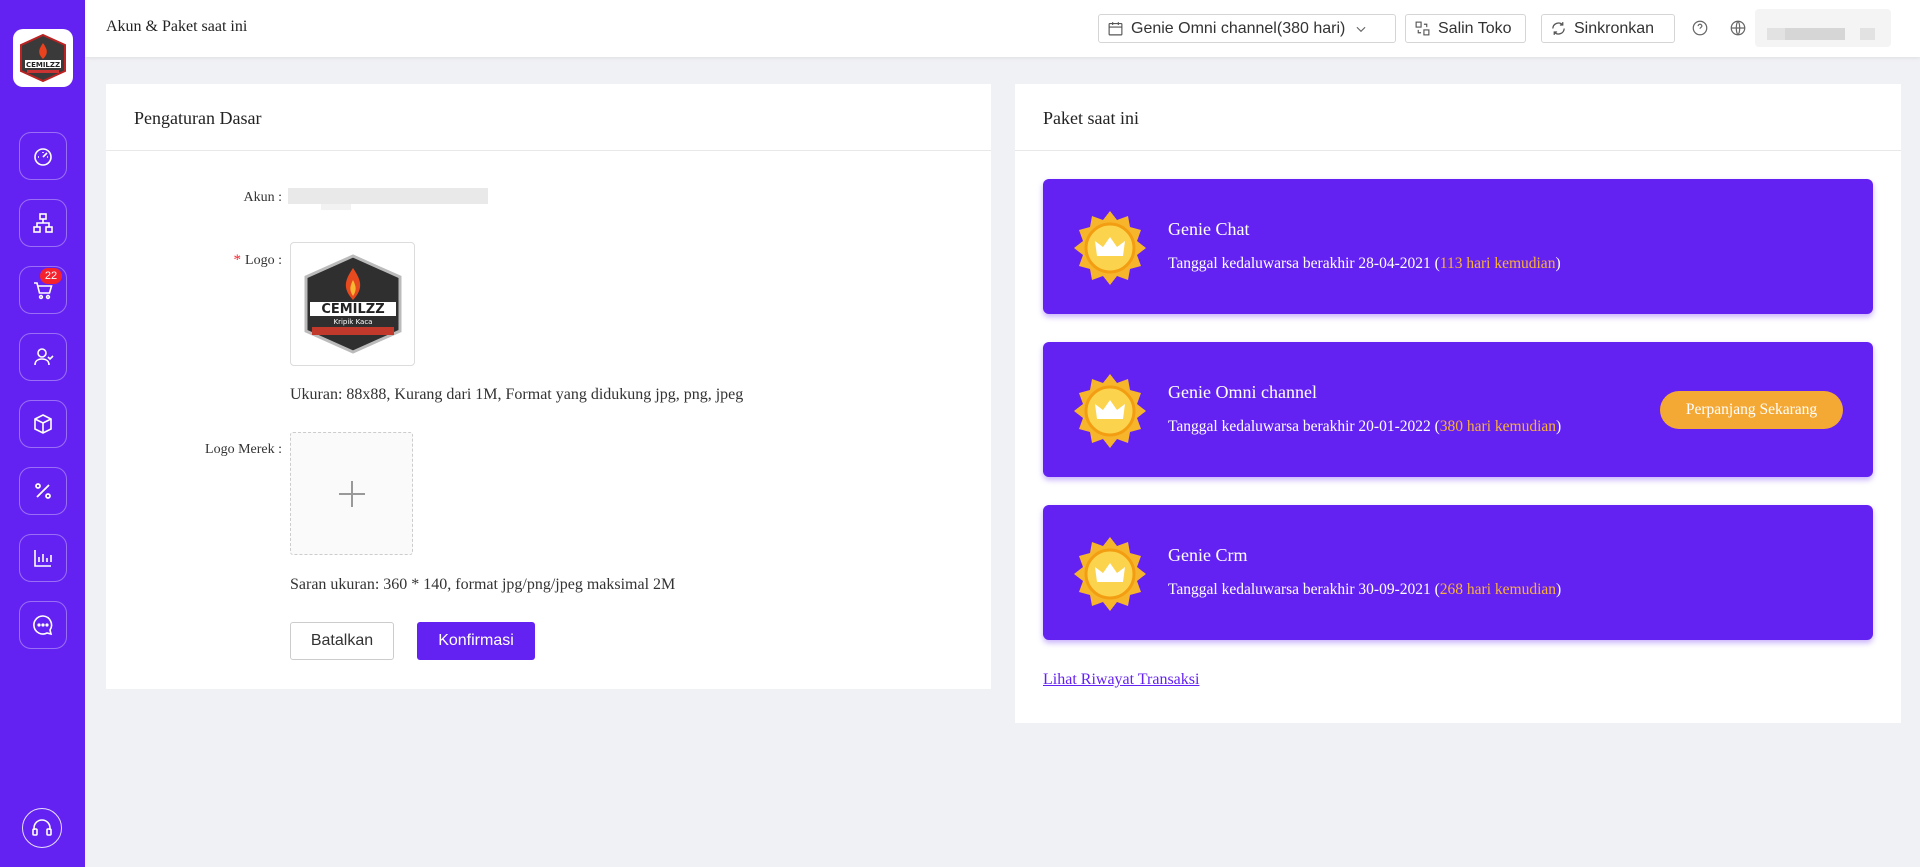 This screenshot has width=1920, height=867. Describe the element at coordinates (51, 276) in the screenshot. I see `orders-badge: 22` at that location.